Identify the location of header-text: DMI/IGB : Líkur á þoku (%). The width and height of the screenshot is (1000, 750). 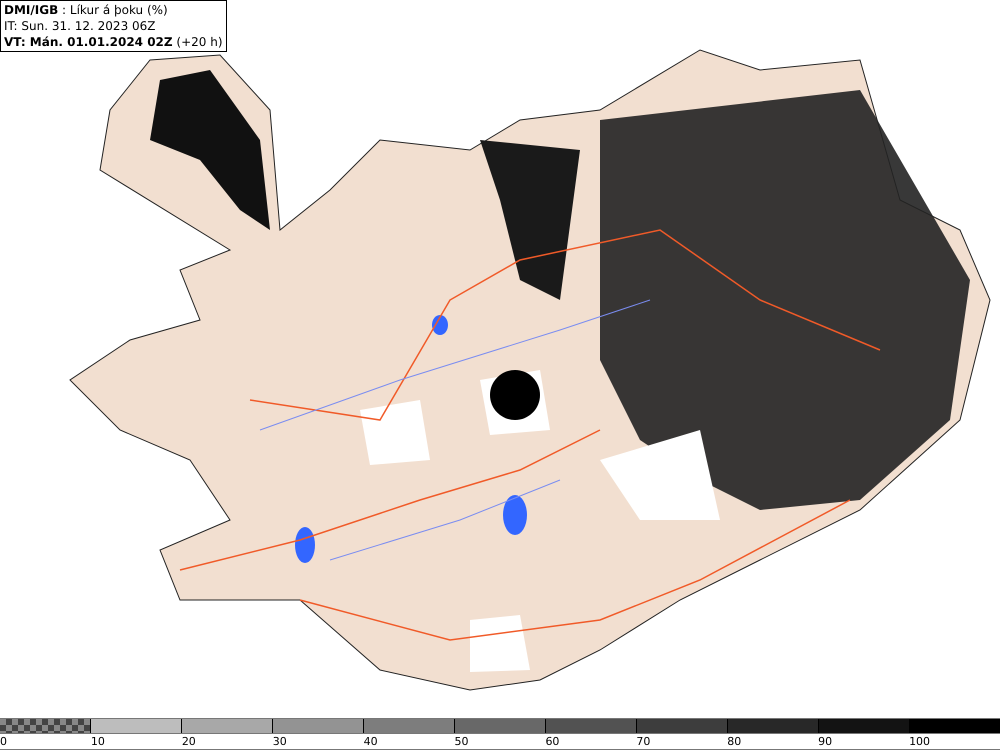
(86, 10).